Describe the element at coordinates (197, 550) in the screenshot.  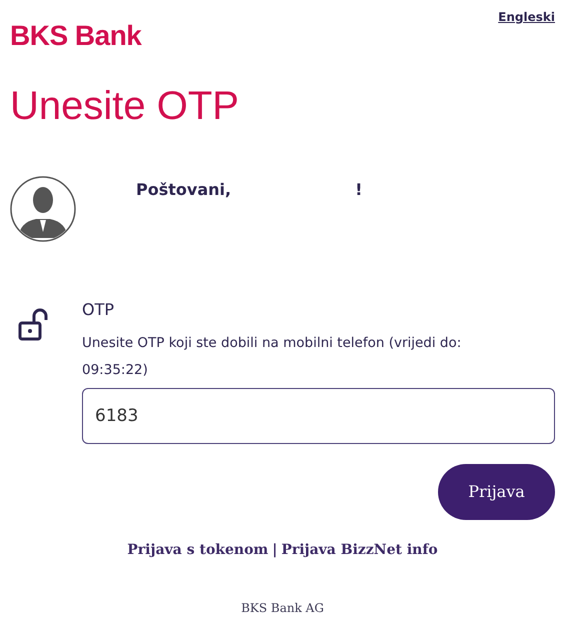
I see `footer-link: Prijava s tokenom` at that location.